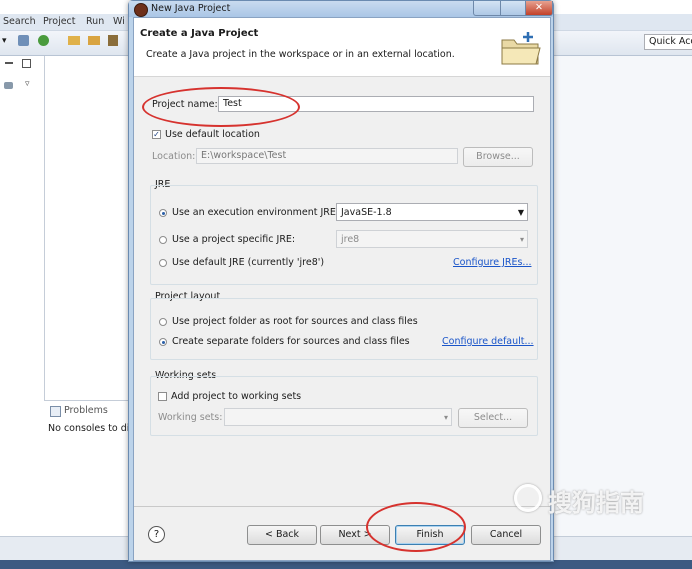 The image size is (692, 569). I want to click on footer-separator, so click(342, 506).